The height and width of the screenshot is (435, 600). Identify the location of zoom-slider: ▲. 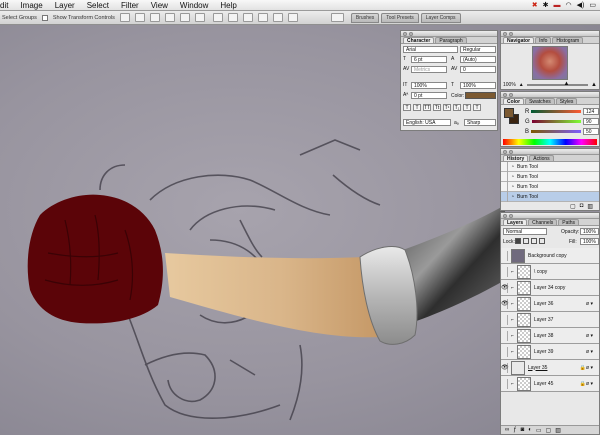
(557, 84).